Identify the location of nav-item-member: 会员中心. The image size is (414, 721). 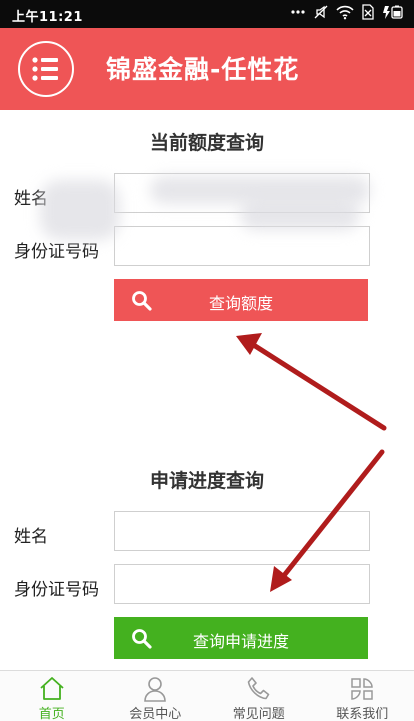
(156, 696).